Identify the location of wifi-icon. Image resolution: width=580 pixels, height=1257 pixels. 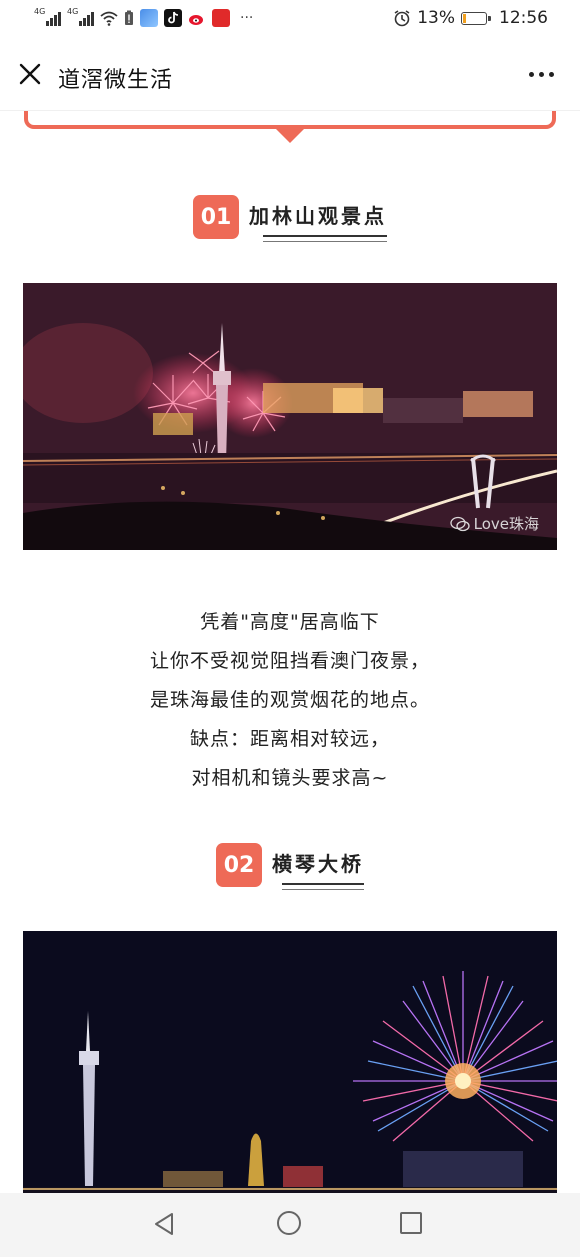
(109, 18).